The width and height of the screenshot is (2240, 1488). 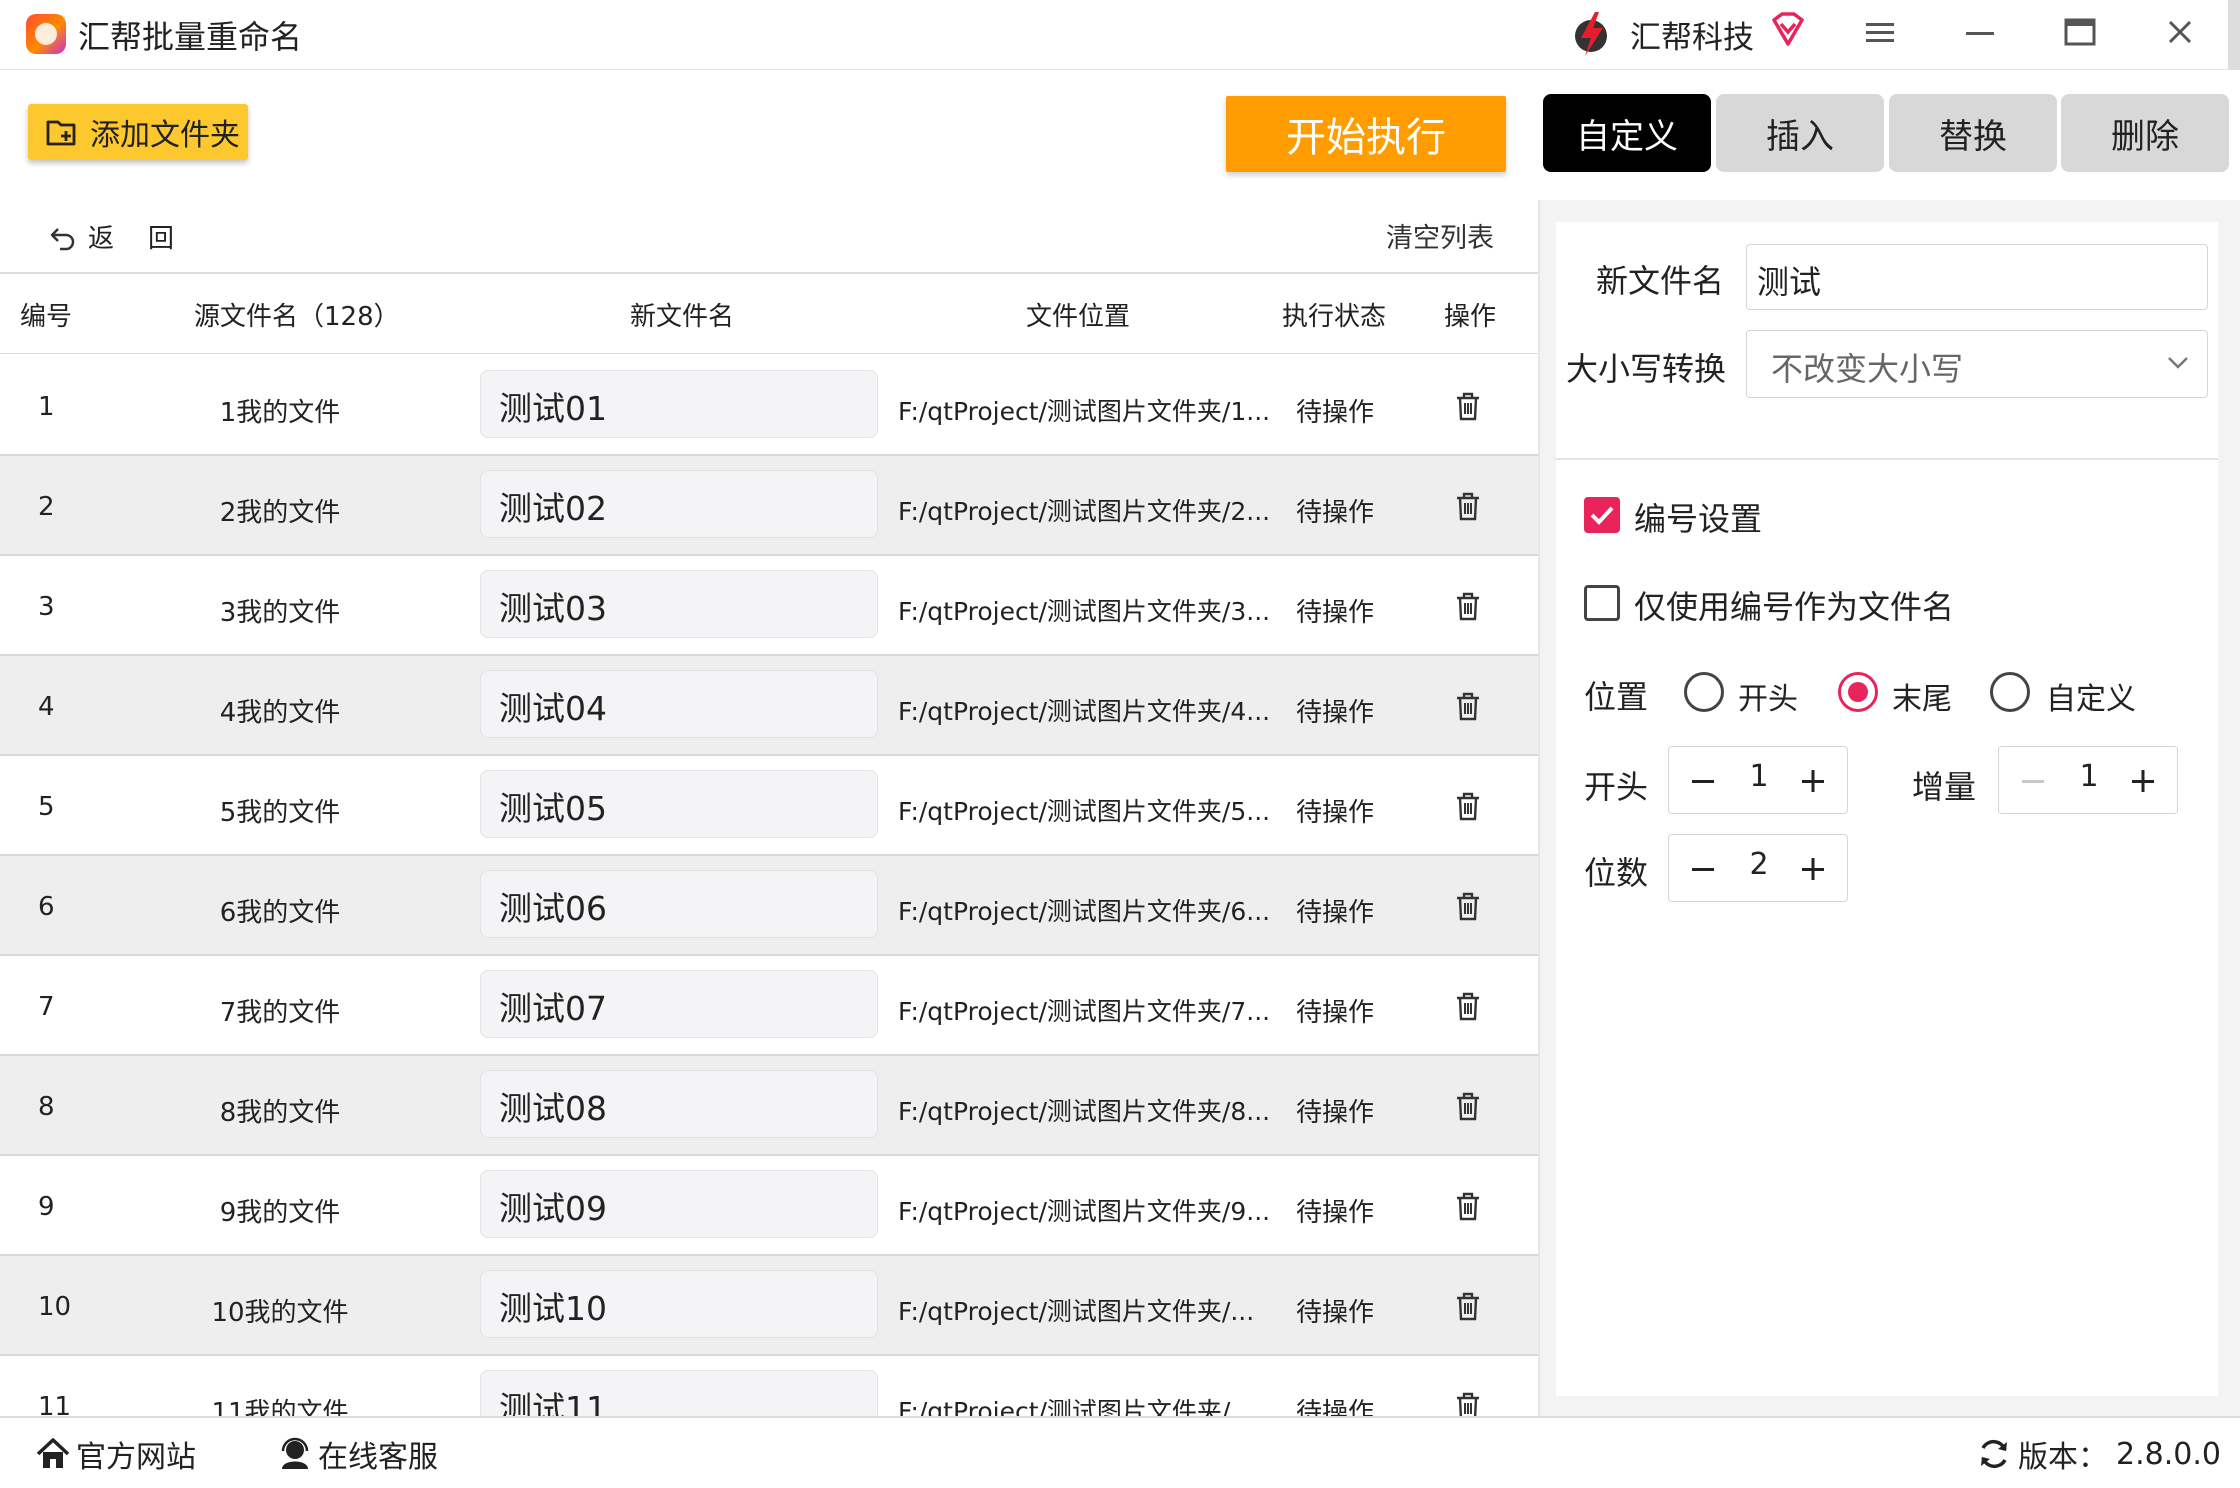 What do you see at coordinates (46, 407) in the screenshot?
I see `row-index: 1` at bounding box center [46, 407].